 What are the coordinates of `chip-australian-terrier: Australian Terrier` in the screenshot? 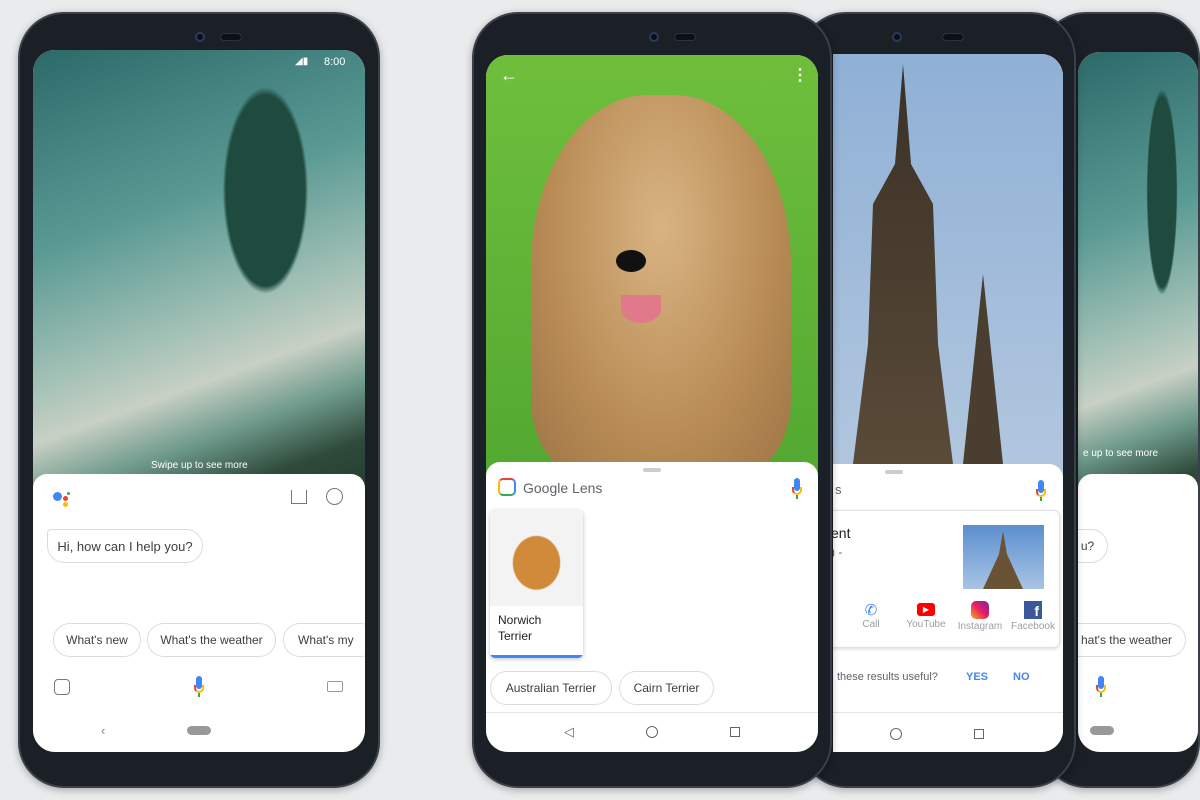 It's located at (551, 688).